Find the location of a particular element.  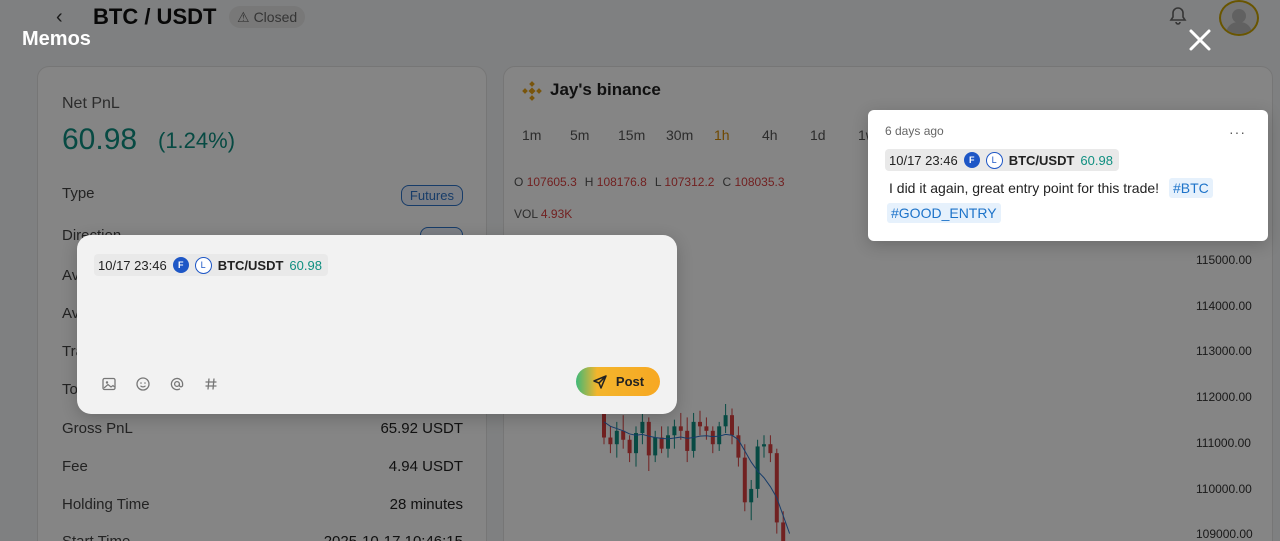

memo-timestamp: 6 days ago is located at coordinates (914, 131).